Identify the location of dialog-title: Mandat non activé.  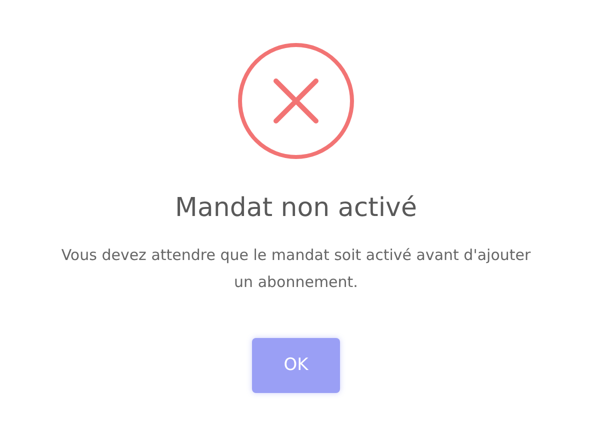
(296, 208).